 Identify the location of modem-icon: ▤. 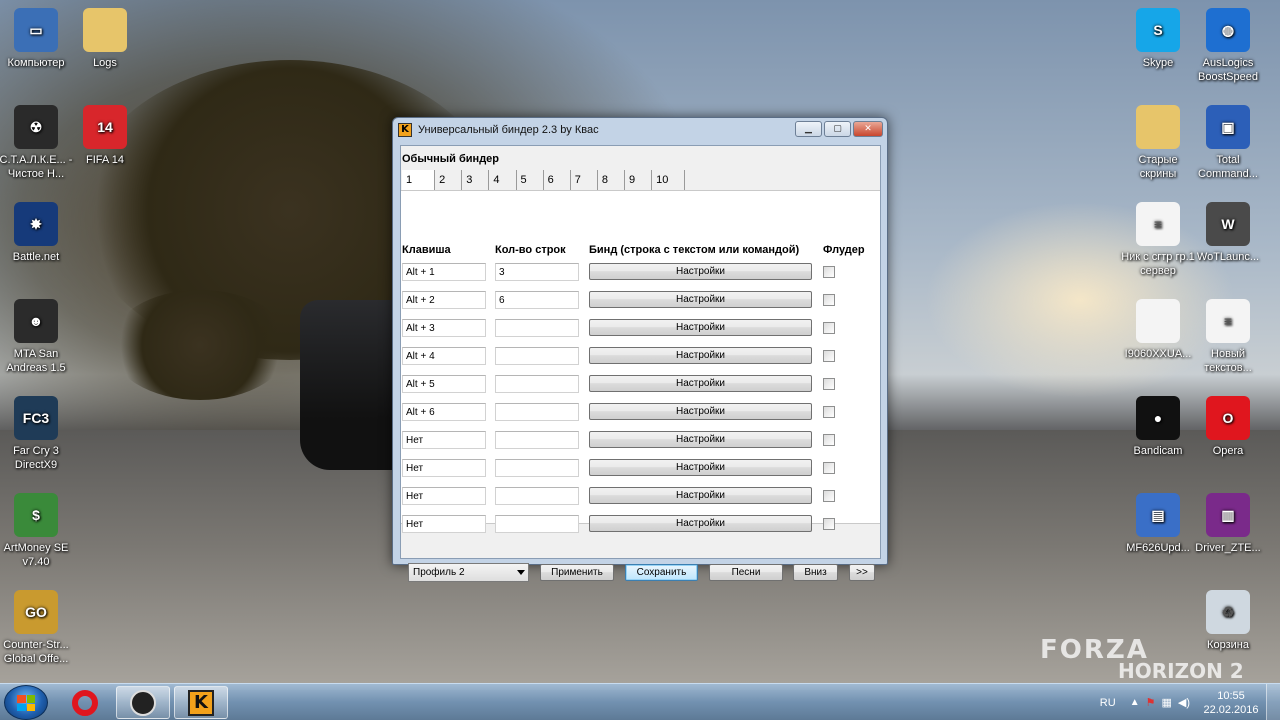
(1158, 515).